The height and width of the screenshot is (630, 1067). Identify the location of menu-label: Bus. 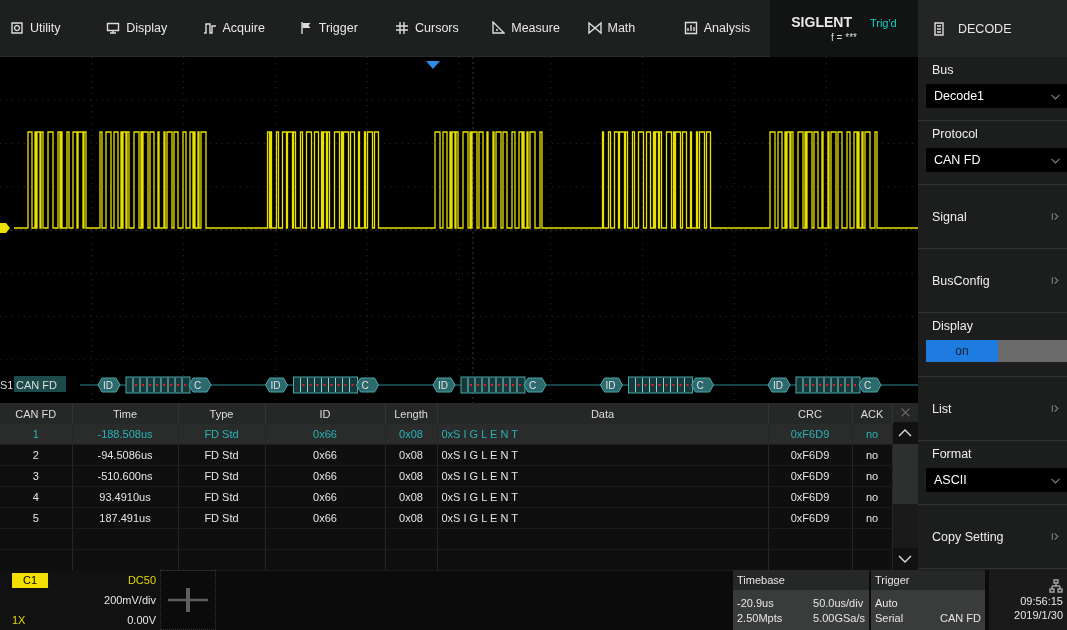
(943, 70).